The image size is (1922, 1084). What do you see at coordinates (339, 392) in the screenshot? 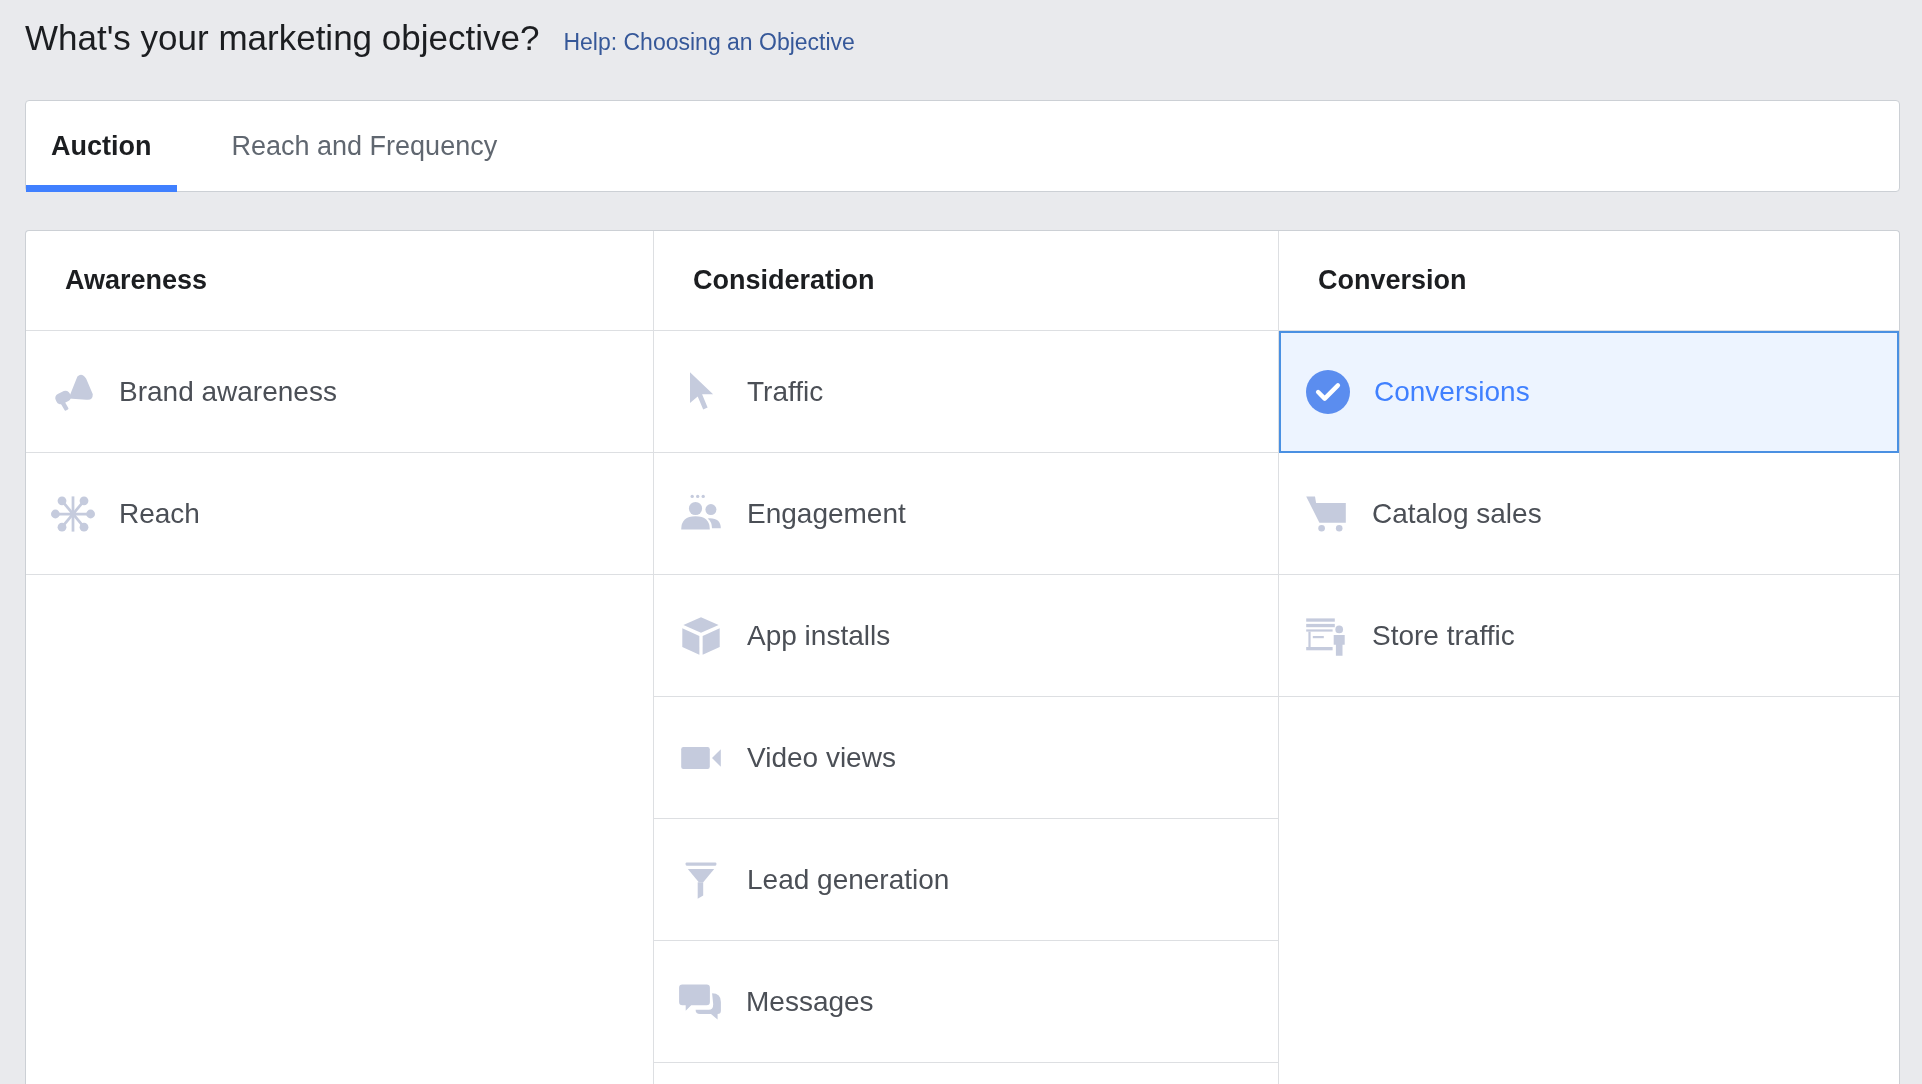
I see `objective-option: Brand awareness` at bounding box center [339, 392].